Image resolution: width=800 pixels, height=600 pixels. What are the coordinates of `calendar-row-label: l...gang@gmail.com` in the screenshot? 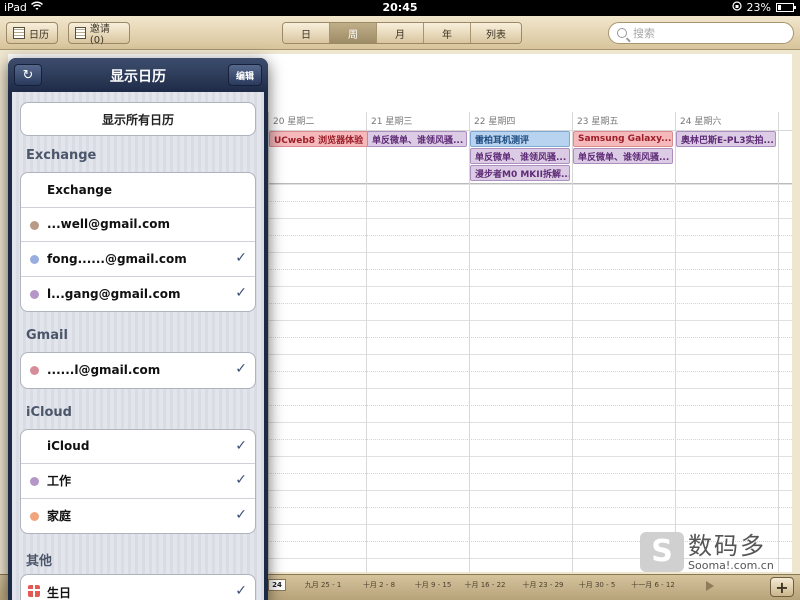 It's located at (114, 293).